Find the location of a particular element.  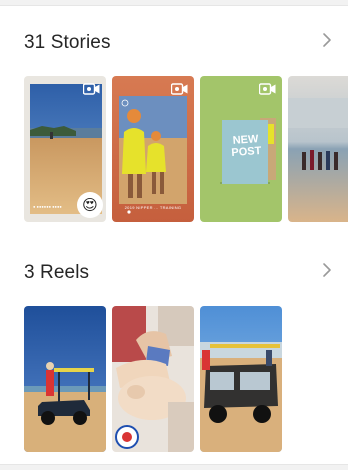

story-image-shore is located at coordinates (318, 149).